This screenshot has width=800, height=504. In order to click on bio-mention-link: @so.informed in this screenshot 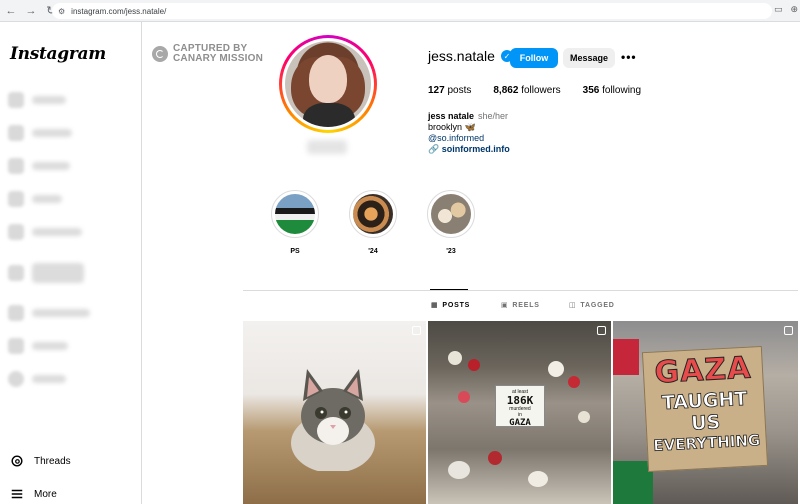, I will do `click(469, 138)`.